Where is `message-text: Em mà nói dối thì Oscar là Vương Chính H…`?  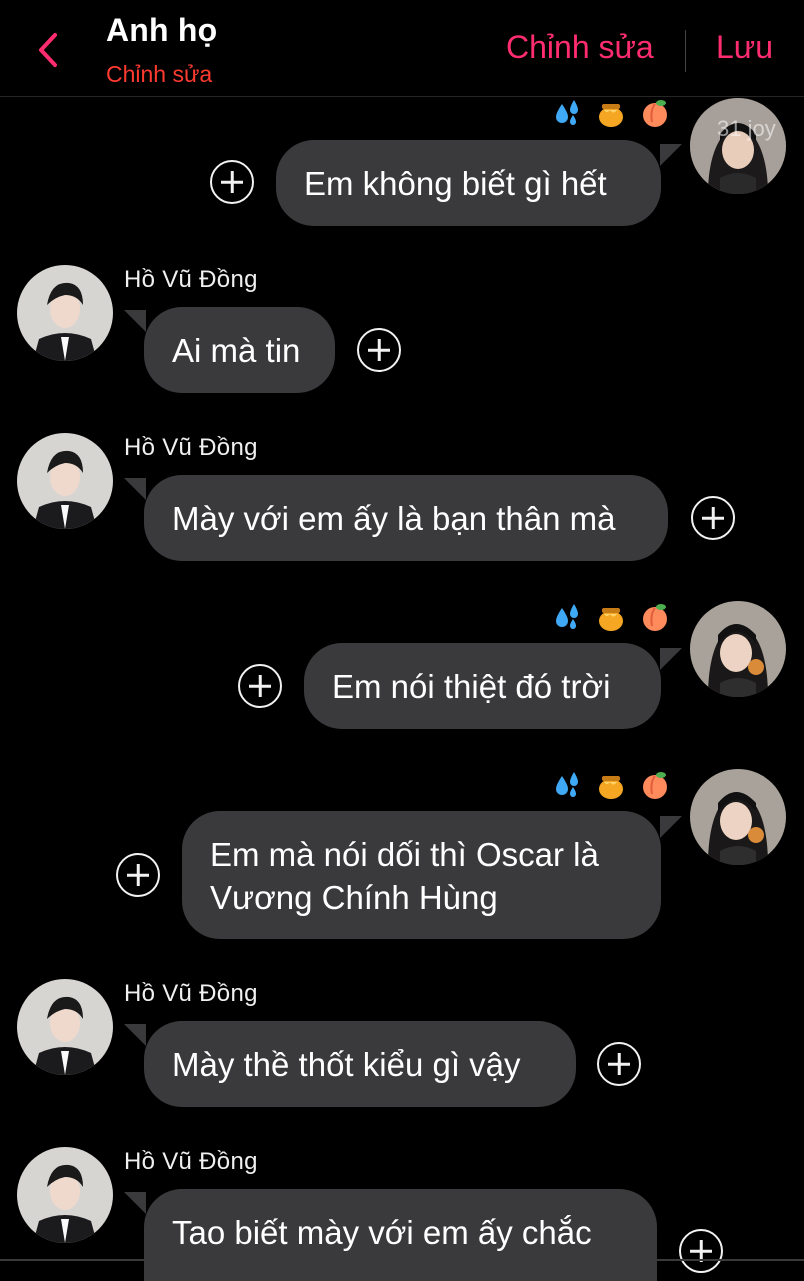
message-text: Em mà nói dối thì Oscar là Vương Chính H… is located at coordinates (404, 876).